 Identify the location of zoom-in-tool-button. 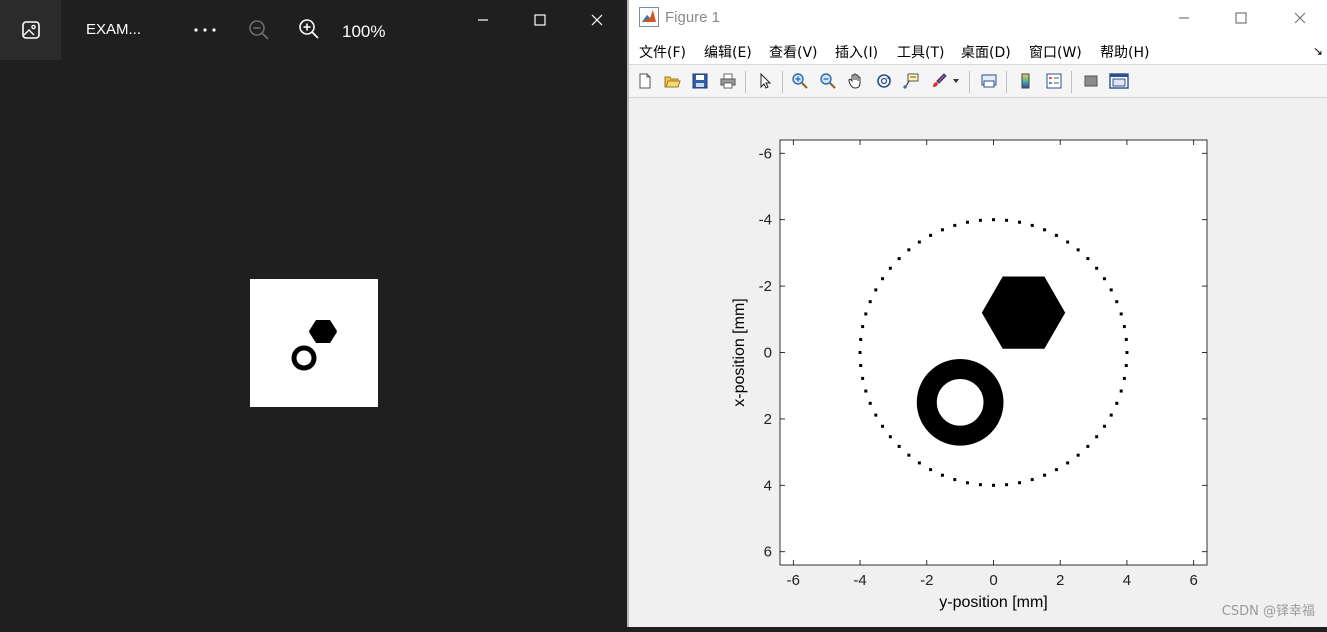
(800, 81).